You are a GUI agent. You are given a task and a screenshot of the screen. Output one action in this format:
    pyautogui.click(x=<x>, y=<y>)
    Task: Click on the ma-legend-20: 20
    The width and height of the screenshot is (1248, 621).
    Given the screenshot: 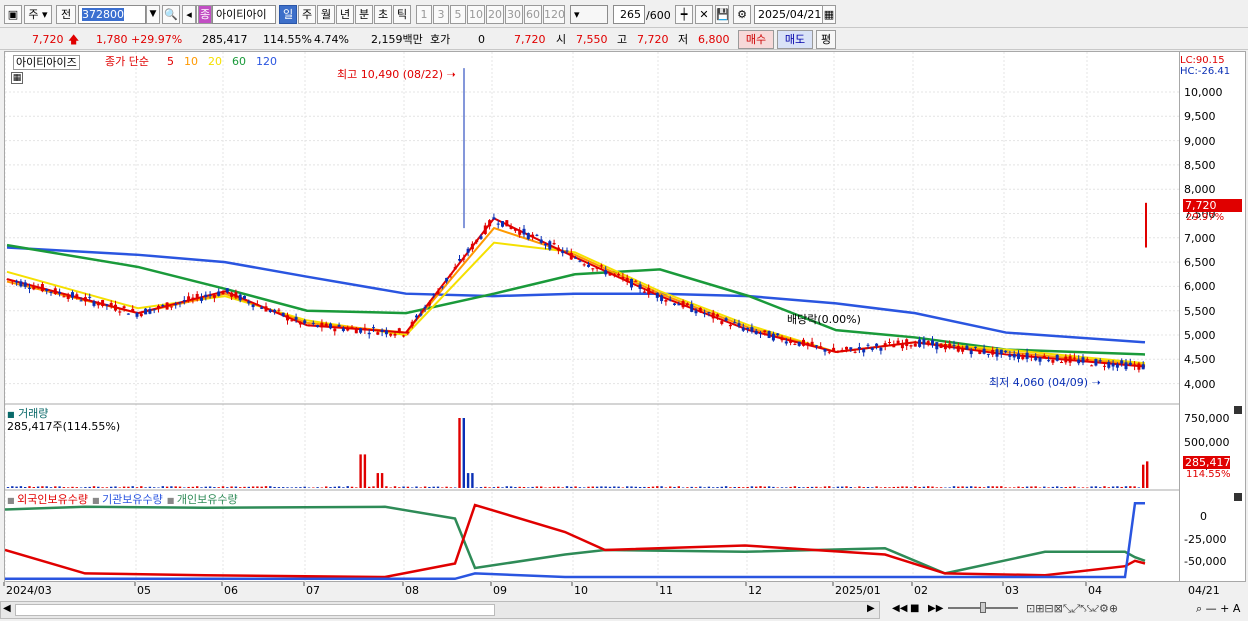 What is the action you would take?
    pyautogui.click(x=215, y=61)
    